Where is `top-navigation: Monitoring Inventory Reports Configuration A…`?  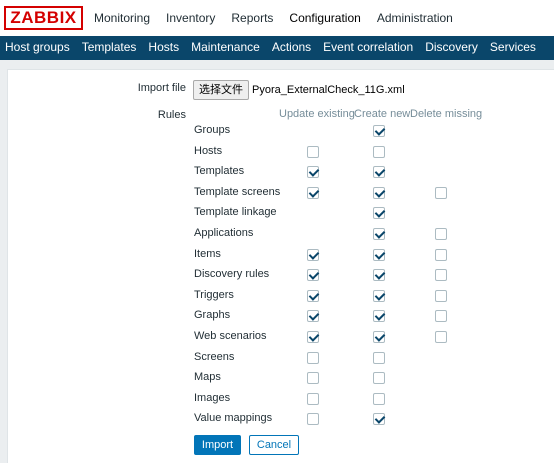
top-navigation: Monitoring Inventory Reports Configuration A… is located at coordinates (273, 18).